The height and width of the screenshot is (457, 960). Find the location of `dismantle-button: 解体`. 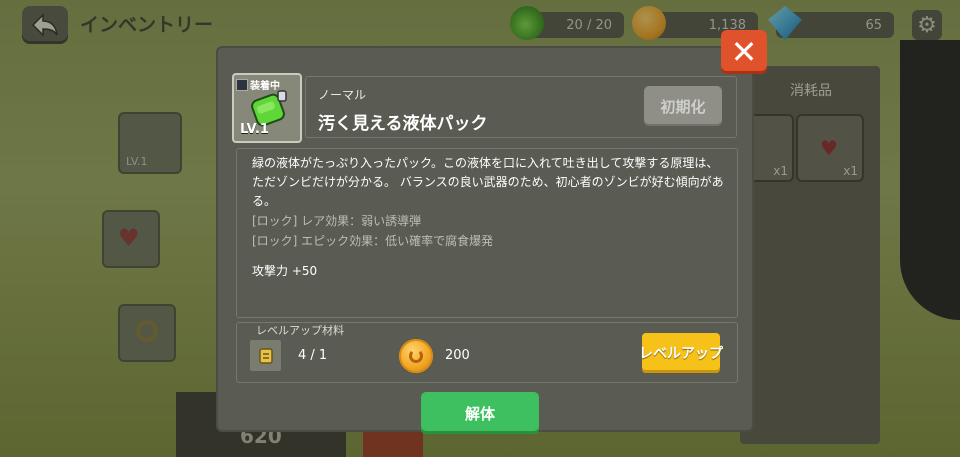

dismantle-button: 解体 is located at coordinates (480, 413).